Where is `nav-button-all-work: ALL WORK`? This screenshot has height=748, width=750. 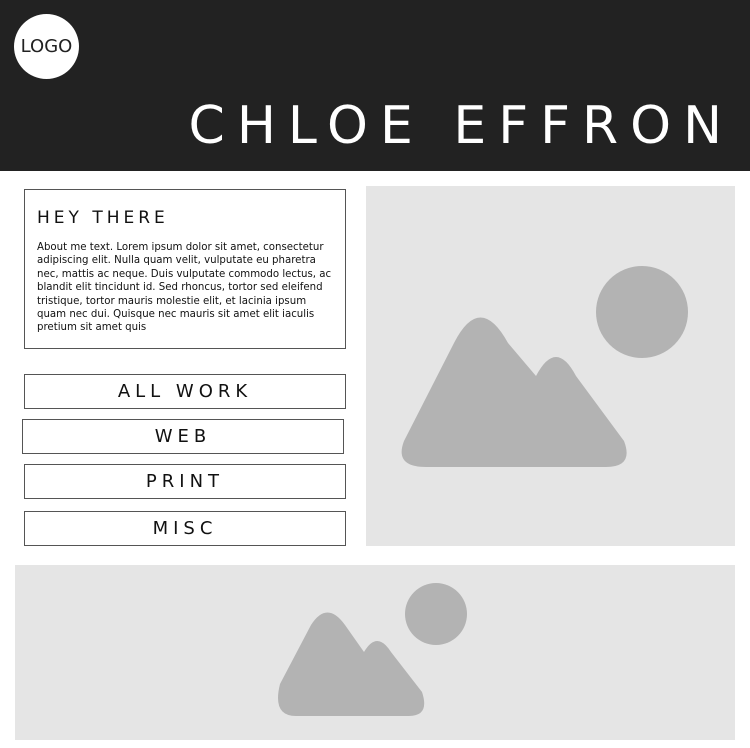
nav-button-all-work: ALL WORK is located at coordinates (185, 391).